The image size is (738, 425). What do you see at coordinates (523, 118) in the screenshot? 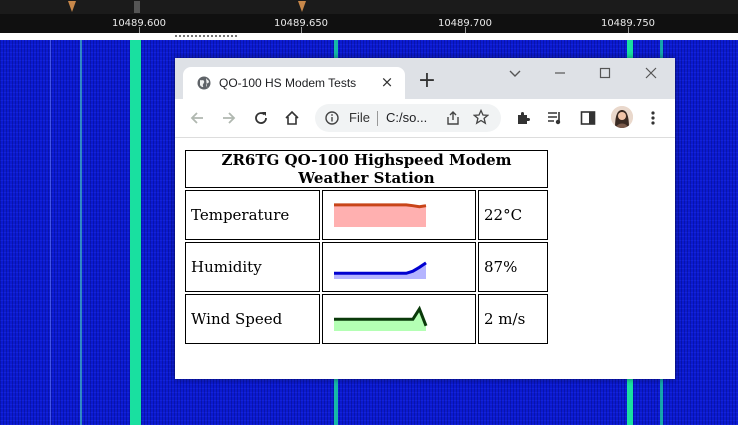
I see `extensions-icon` at bounding box center [523, 118].